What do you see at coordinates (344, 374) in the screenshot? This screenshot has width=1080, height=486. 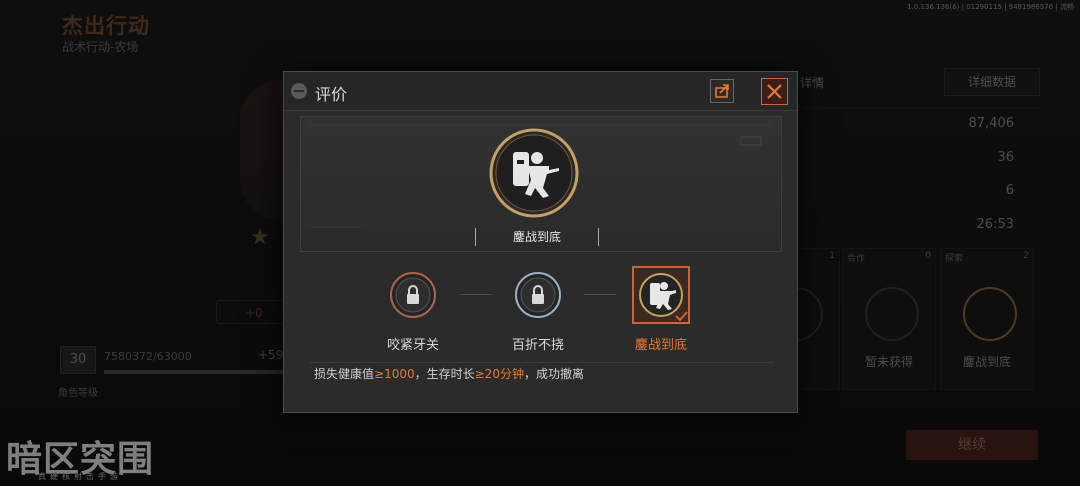 I see `desc-text: 损失健康值` at bounding box center [344, 374].